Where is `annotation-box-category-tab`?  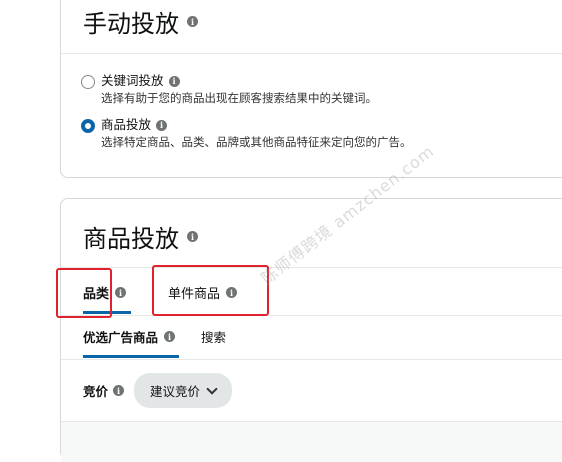 annotation-box-category-tab is located at coordinates (84, 293).